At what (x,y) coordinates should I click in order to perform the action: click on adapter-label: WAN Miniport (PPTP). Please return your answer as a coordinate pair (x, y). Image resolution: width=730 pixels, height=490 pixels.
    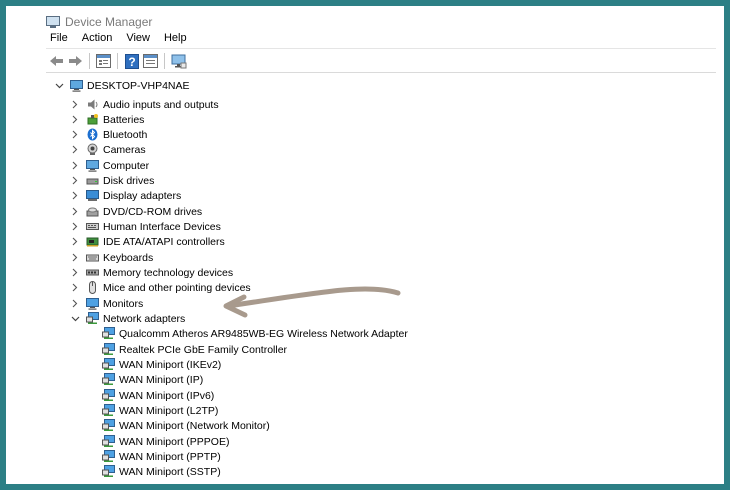
    Looking at the image, I should click on (170, 456).